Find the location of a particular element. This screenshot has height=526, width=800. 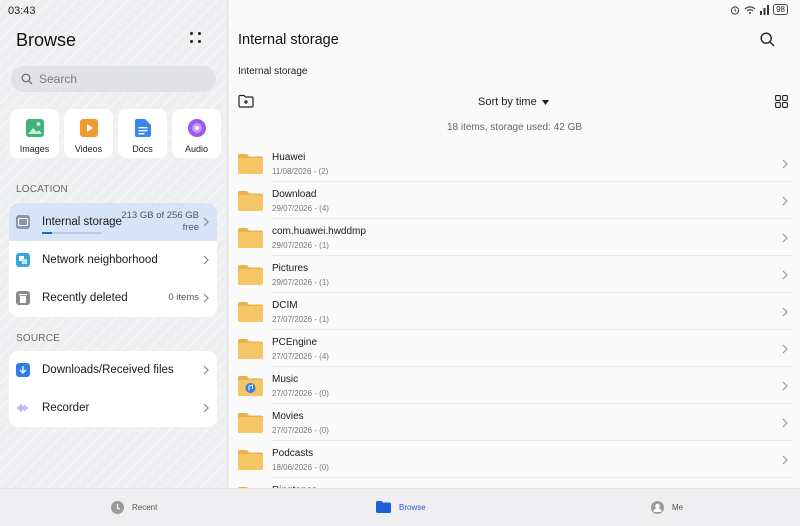

sidebar-item-network-neighborhood: Network neighborhood is located at coordinates (113, 260).